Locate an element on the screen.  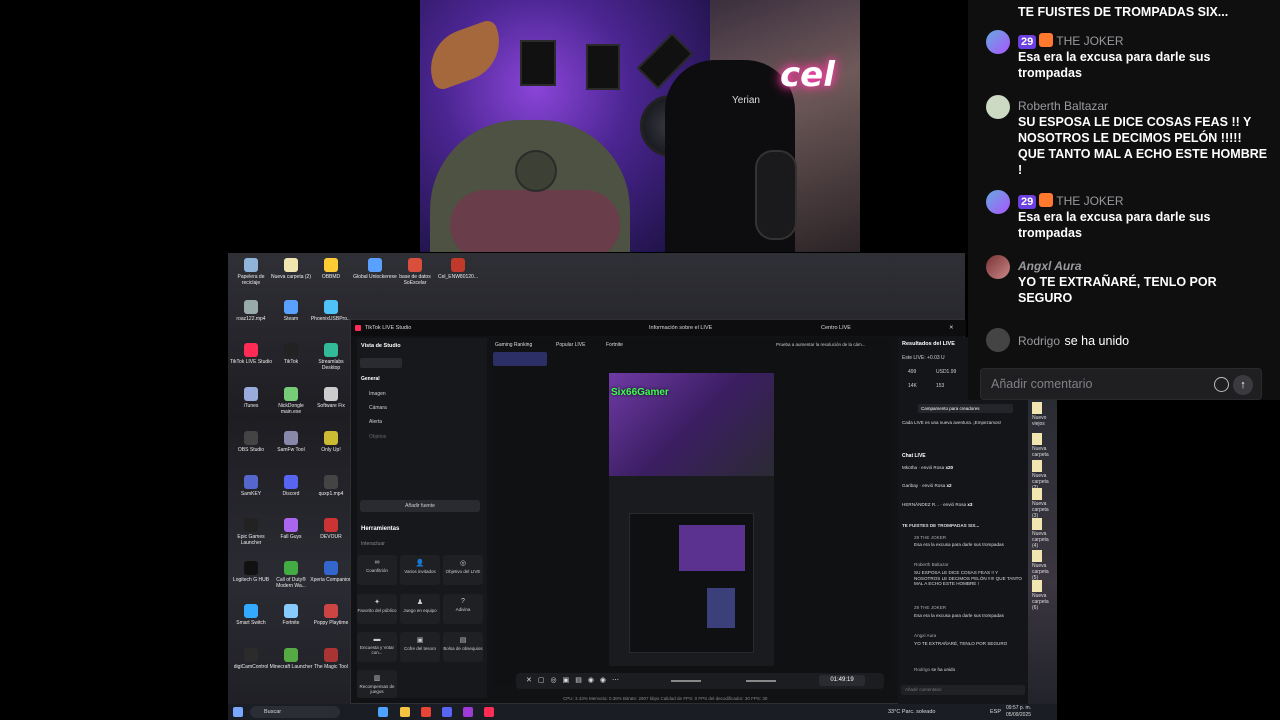
mini-comment-input: Añadir comentario is located at coordinates (963, 690).